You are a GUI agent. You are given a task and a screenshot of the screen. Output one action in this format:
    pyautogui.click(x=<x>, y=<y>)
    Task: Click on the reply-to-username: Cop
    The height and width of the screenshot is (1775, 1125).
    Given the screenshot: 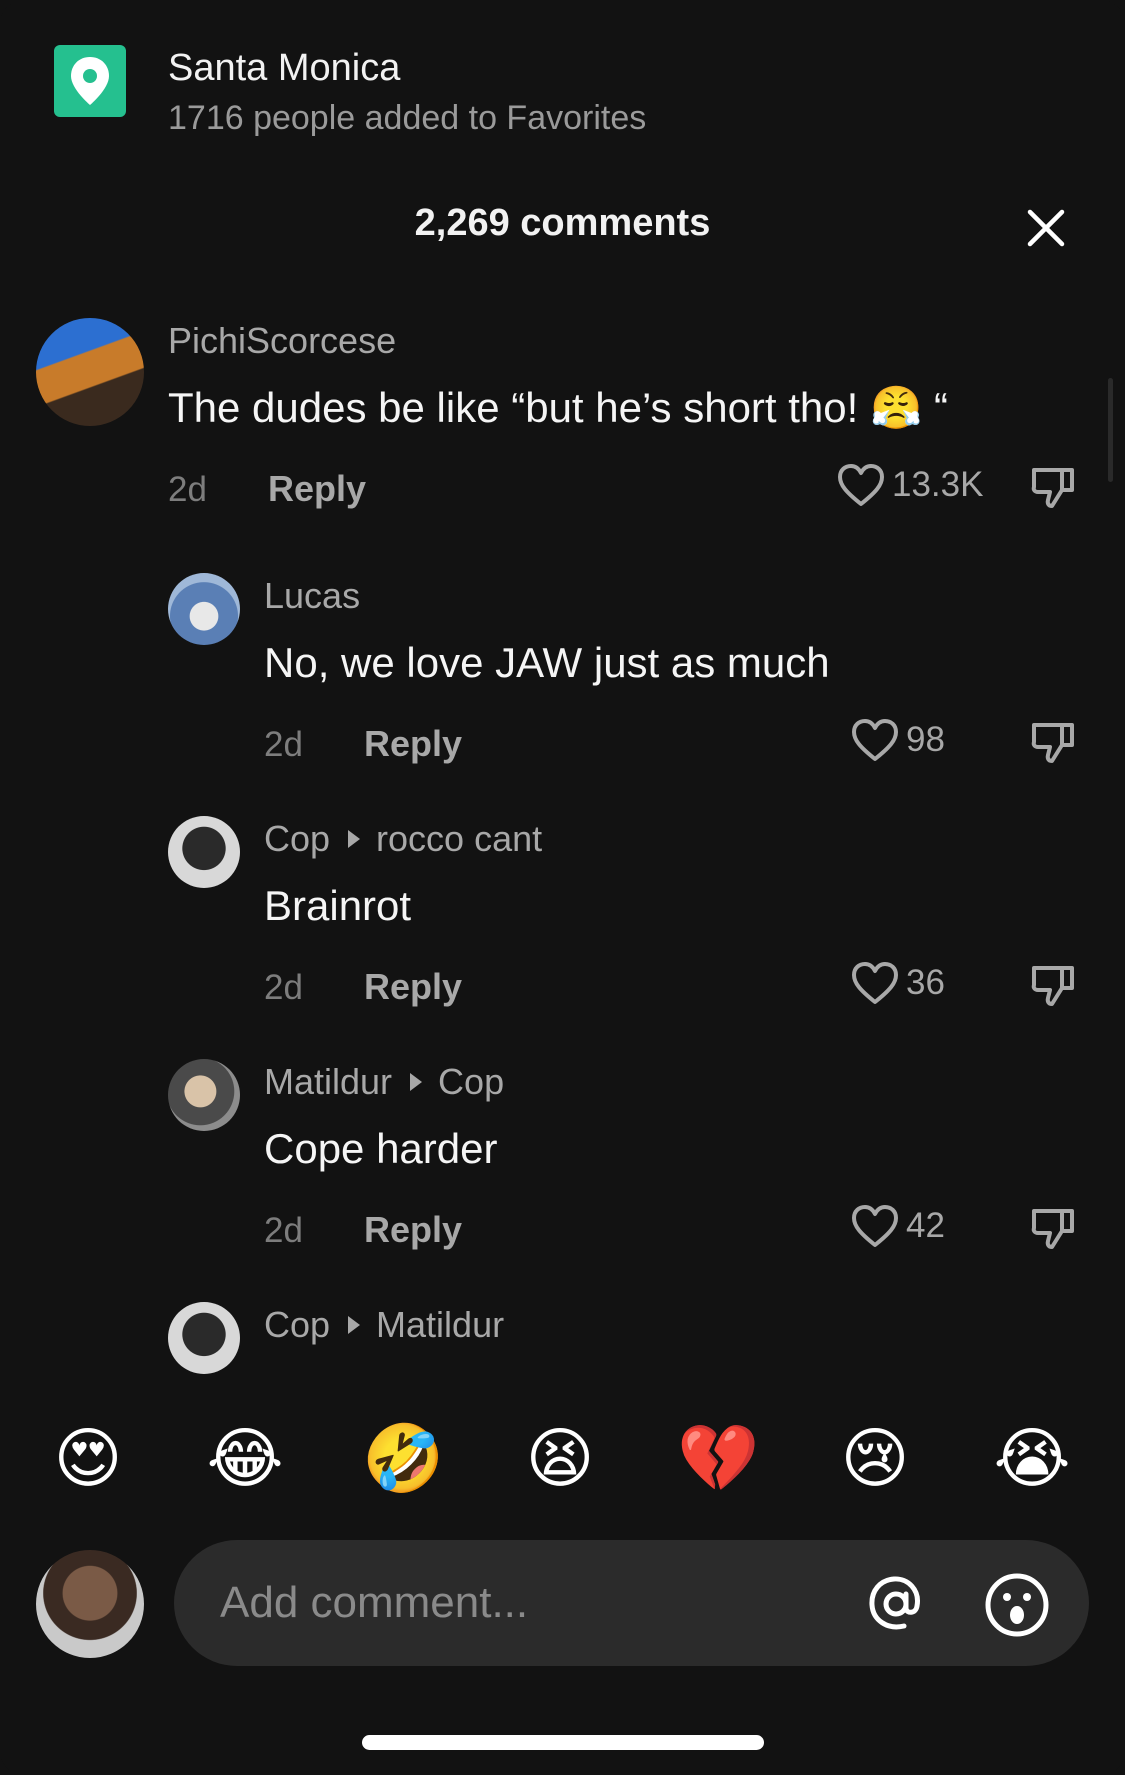 What is the action you would take?
    pyautogui.click(x=471, y=1082)
    